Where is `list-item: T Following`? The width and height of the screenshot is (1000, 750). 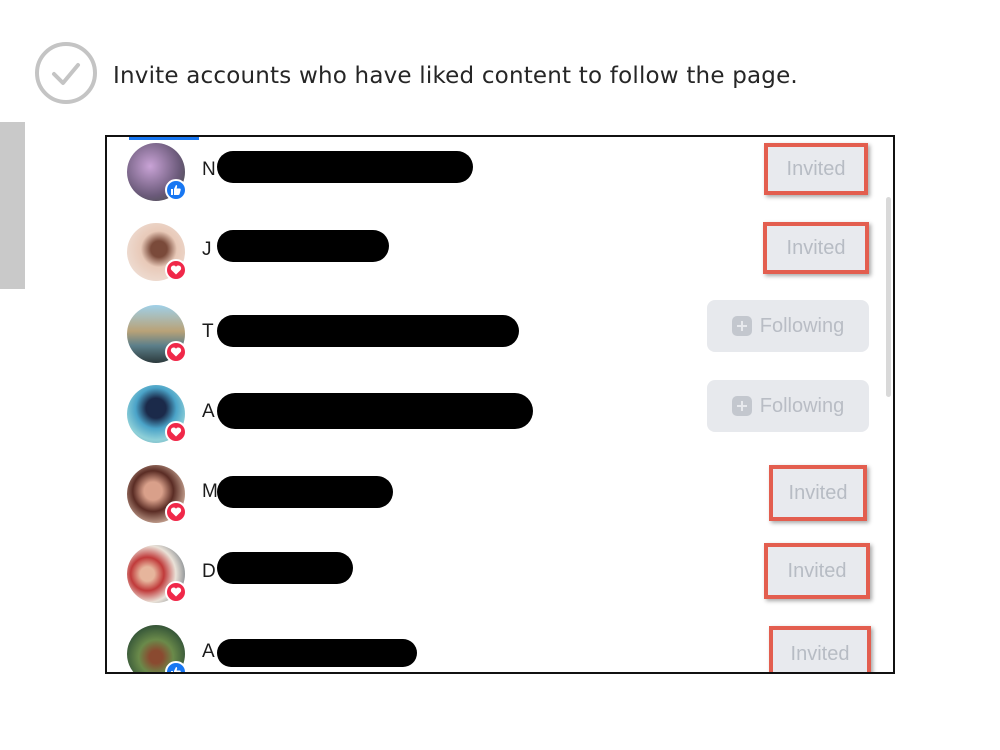 list-item: T Following is located at coordinates (500, 340).